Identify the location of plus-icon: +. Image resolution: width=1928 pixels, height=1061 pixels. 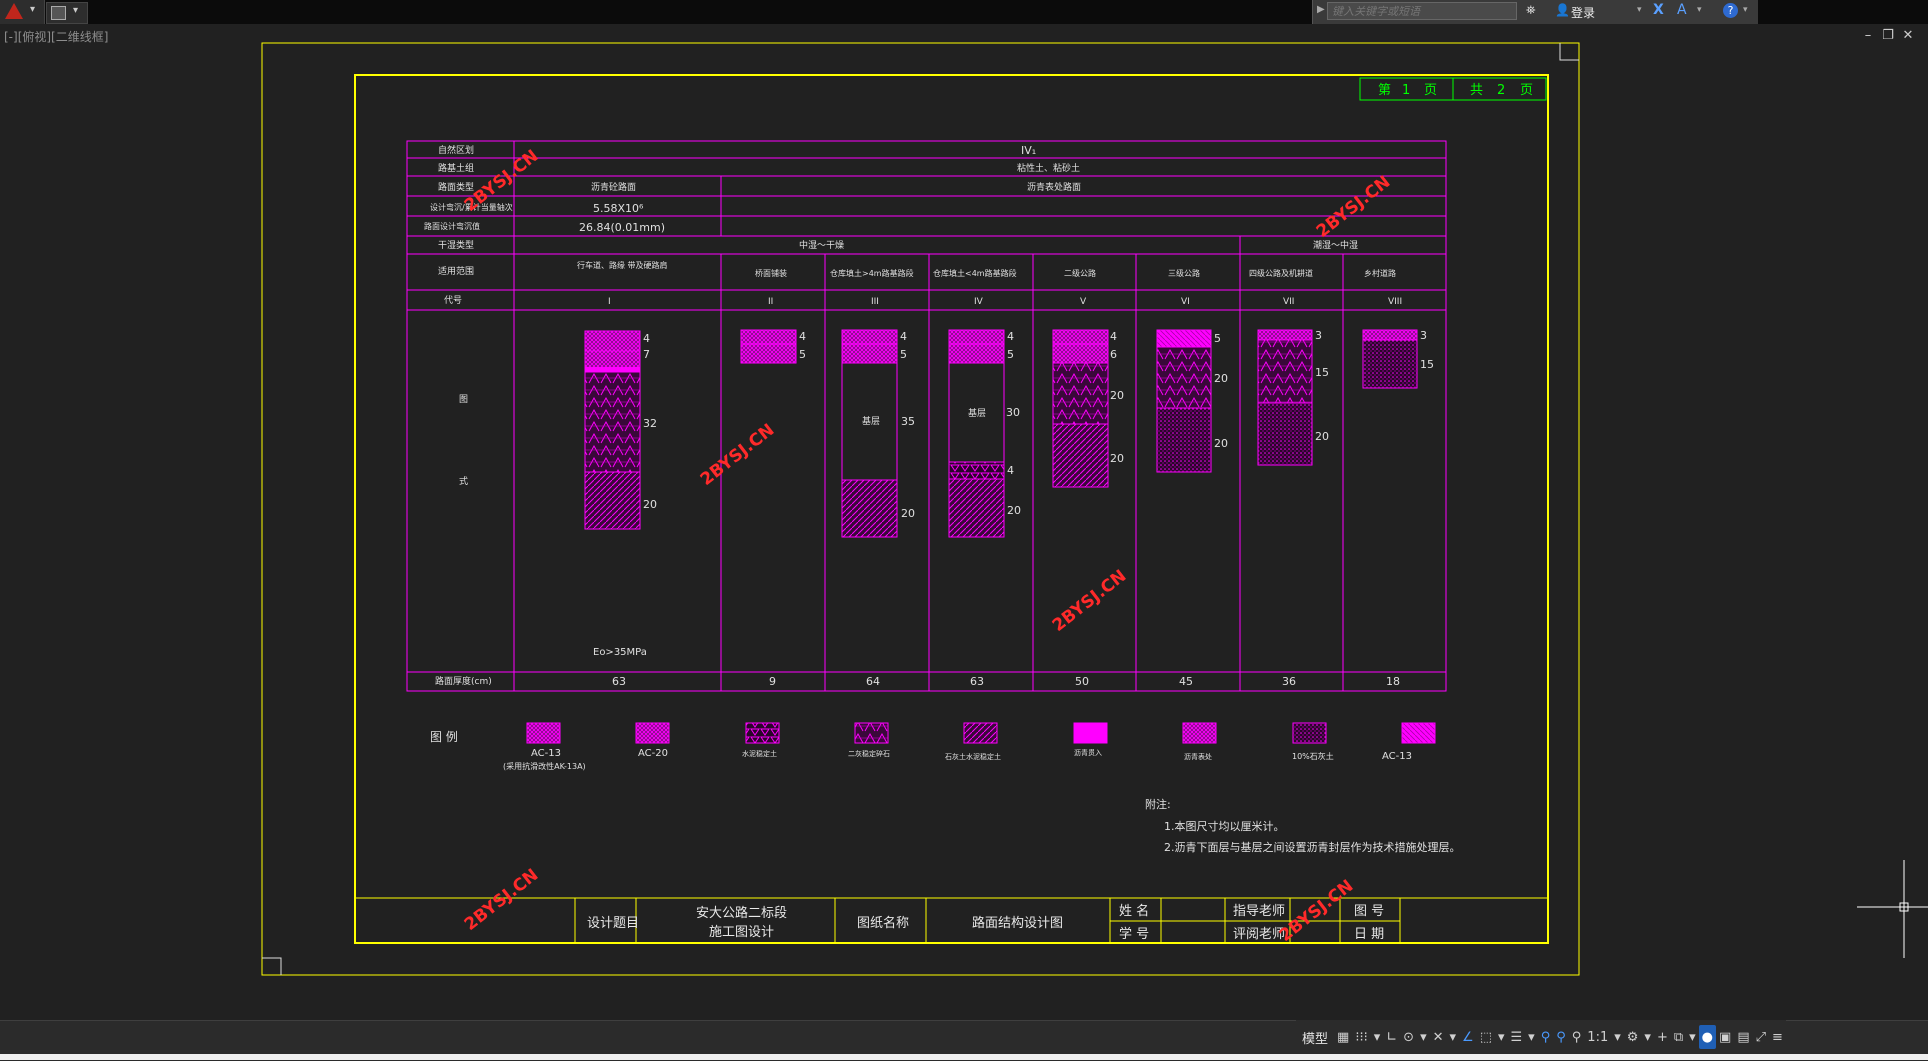
(1662, 1037).